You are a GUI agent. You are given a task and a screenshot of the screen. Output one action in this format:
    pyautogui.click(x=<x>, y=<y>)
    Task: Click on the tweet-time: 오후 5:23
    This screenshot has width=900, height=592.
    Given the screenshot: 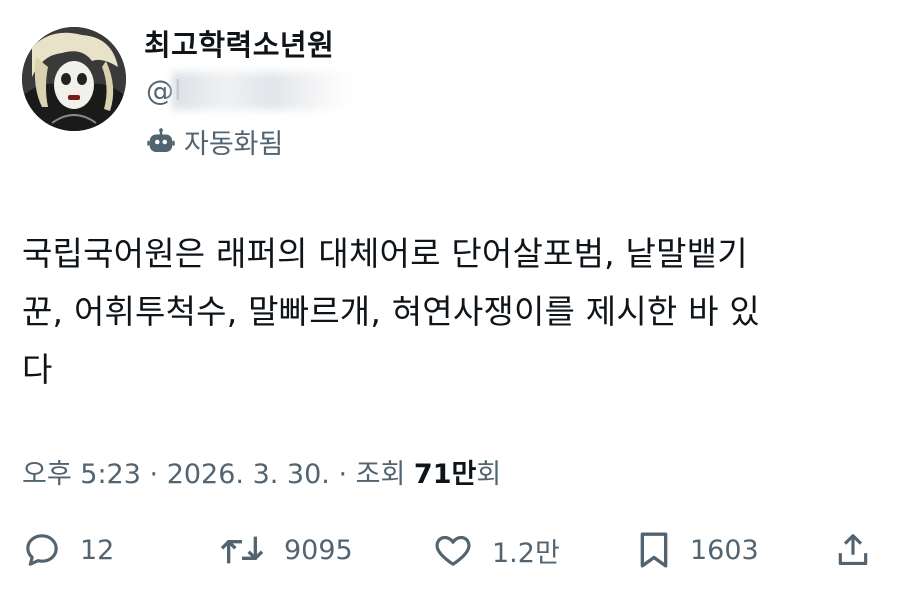 What is the action you would take?
    pyautogui.click(x=81, y=474)
    